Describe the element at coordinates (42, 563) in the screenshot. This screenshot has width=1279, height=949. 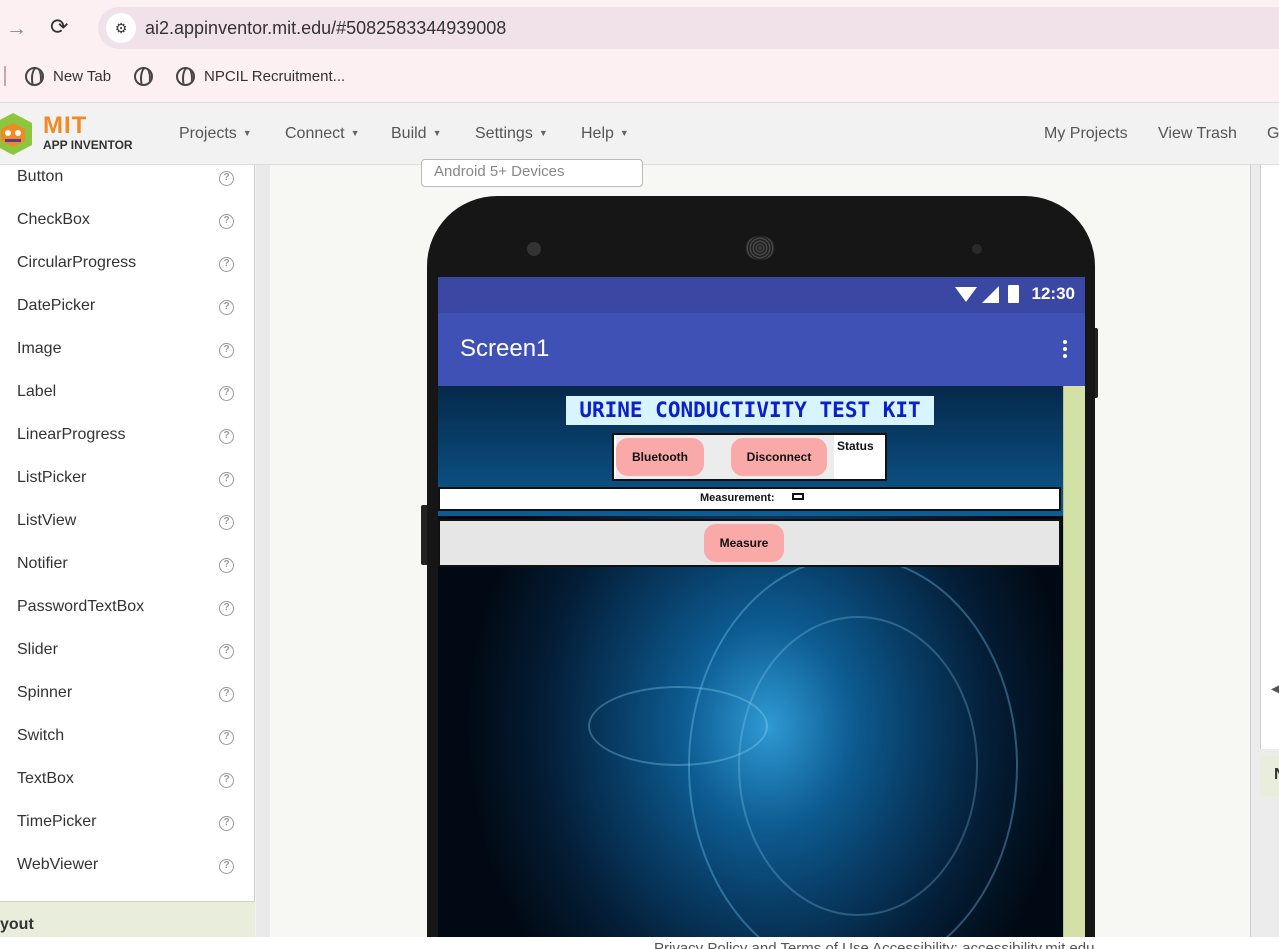
I see `palette-item-label: Notifier` at that location.